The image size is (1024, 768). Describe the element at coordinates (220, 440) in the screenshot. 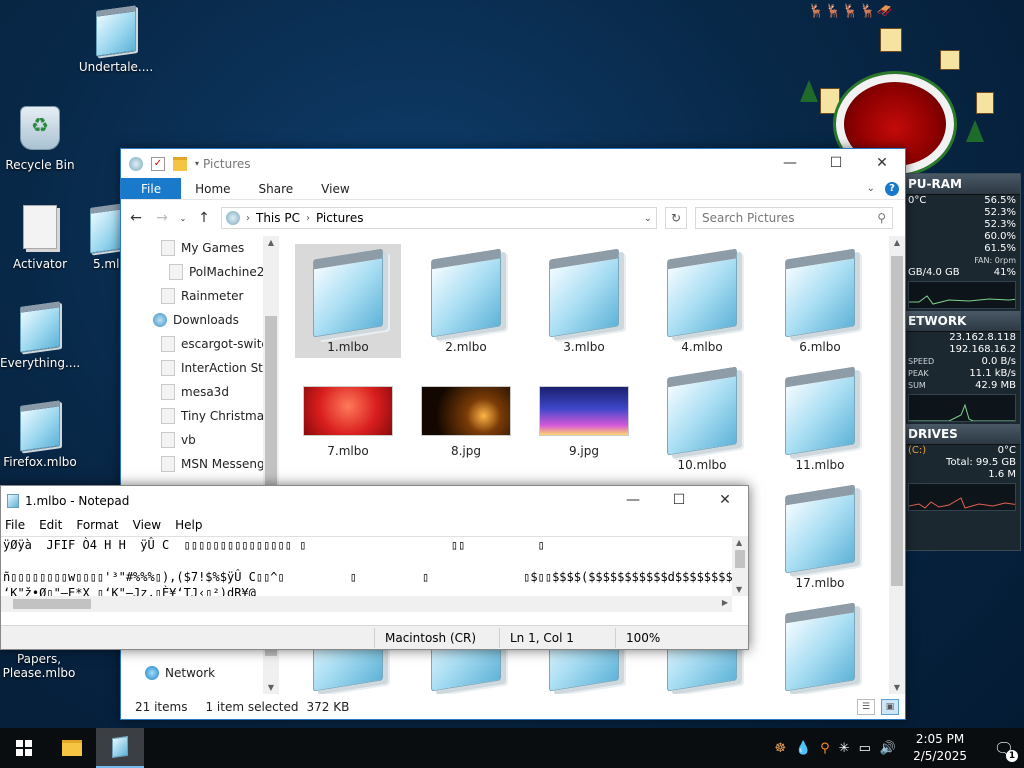

I see `nav-item-vb: vb` at that location.